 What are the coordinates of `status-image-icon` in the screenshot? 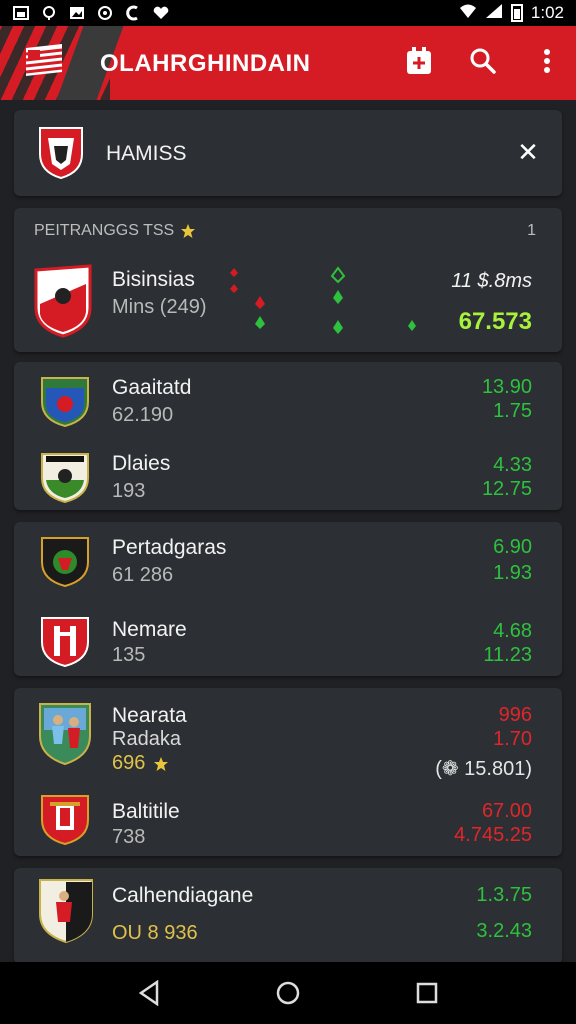 It's located at (77, 13).